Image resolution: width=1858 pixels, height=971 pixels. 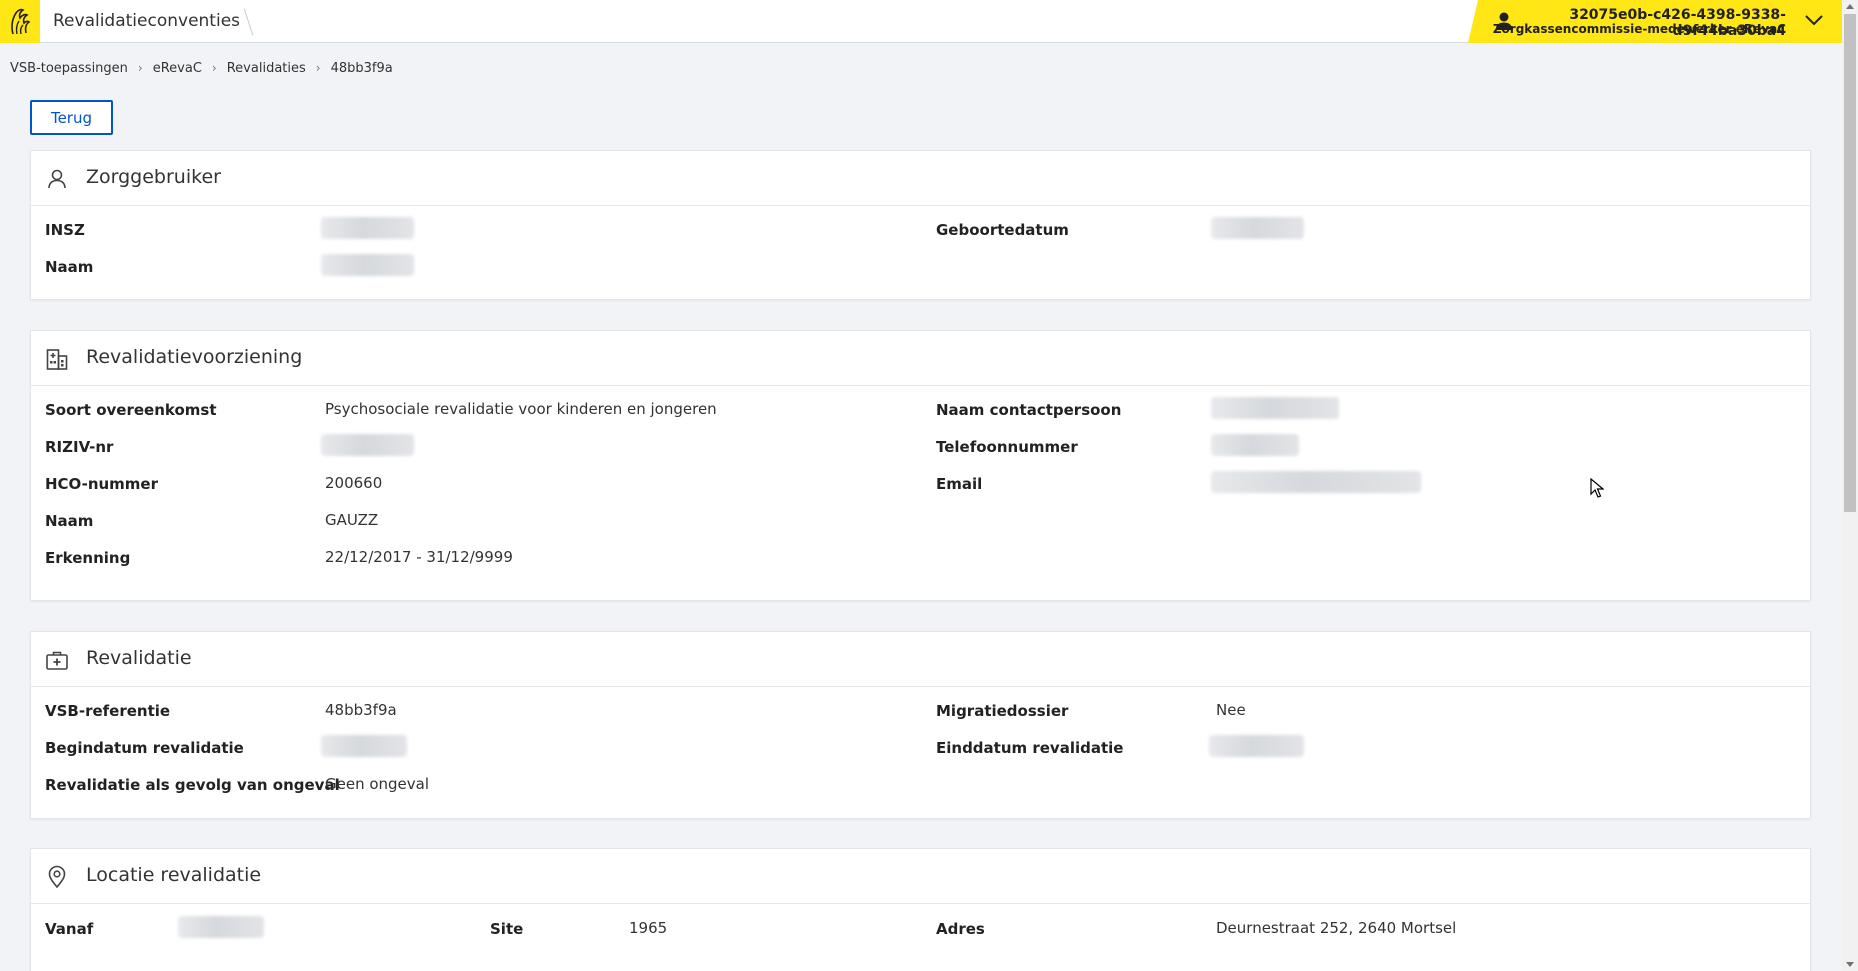 I want to click on vanaf-value-redacted, so click(x=221, y=927).